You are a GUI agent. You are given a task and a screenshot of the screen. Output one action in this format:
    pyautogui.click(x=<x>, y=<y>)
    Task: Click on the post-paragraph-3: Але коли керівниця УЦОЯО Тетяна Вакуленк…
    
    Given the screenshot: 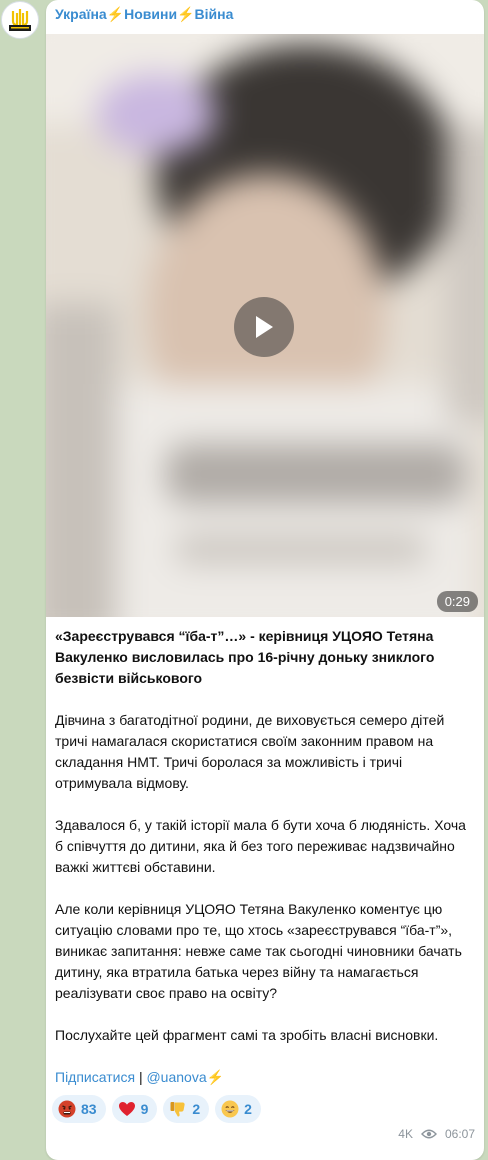 What is the action you would take?
    pyautogui.click(x=258, y=951)
    